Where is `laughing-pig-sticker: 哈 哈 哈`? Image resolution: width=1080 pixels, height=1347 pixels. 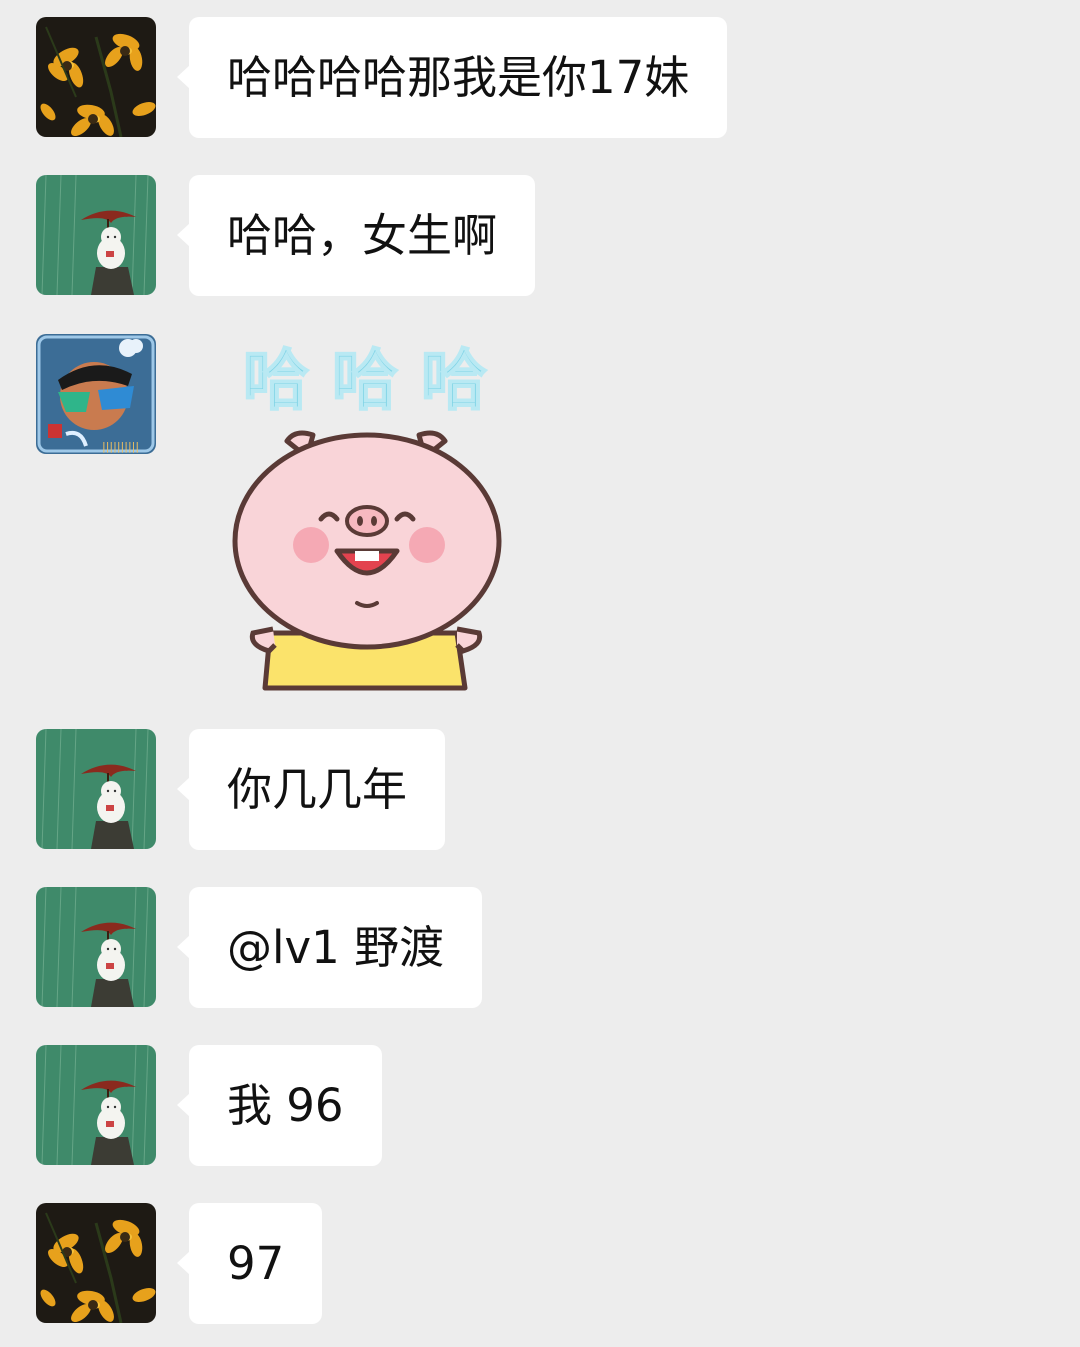 laughing-pig-sticker: 哈 哈 哈 is located at coordinates (375, 513).